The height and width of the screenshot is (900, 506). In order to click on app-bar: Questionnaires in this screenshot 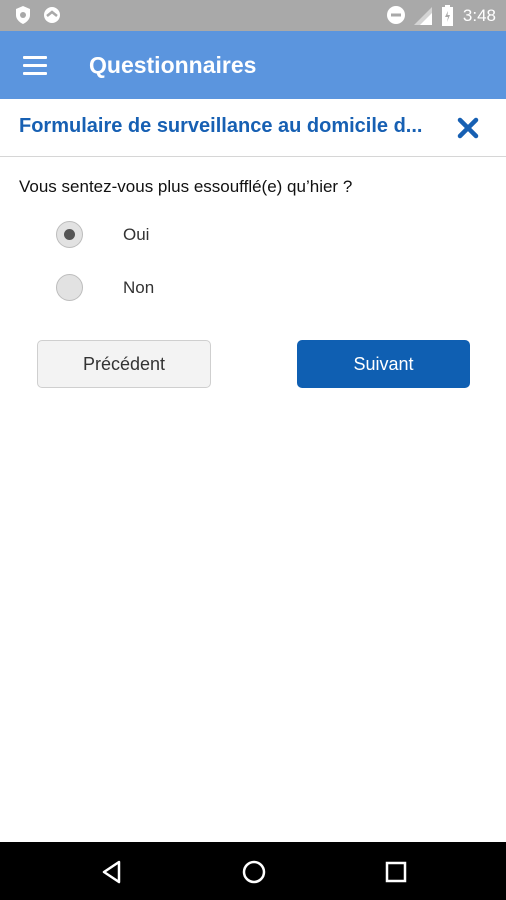, I will do `click(253, 65)`.